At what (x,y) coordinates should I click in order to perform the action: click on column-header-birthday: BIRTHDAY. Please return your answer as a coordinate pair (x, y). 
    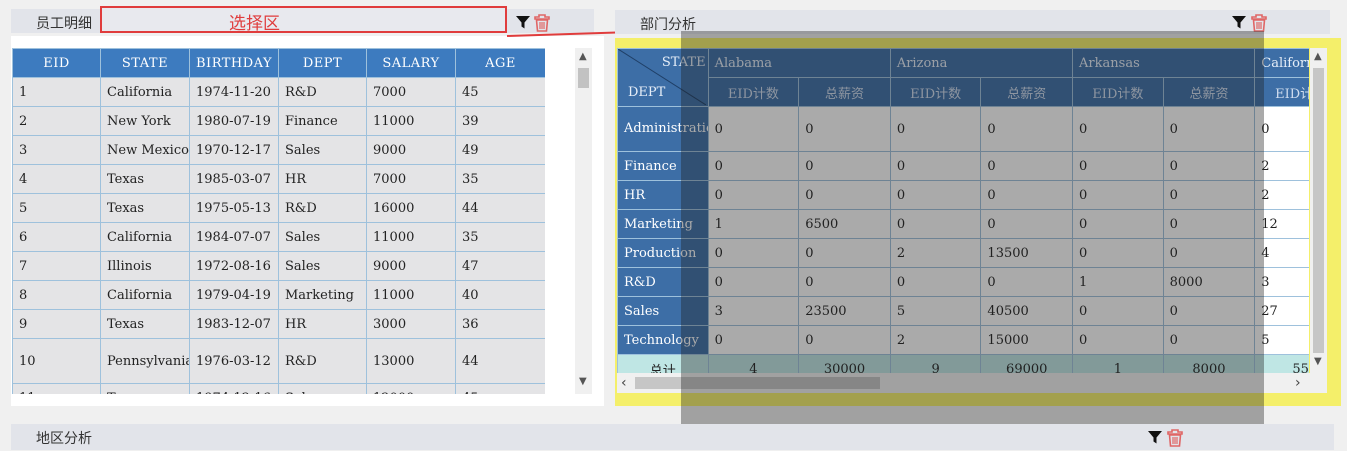
    Looking at the image, I should click on (234, 63).